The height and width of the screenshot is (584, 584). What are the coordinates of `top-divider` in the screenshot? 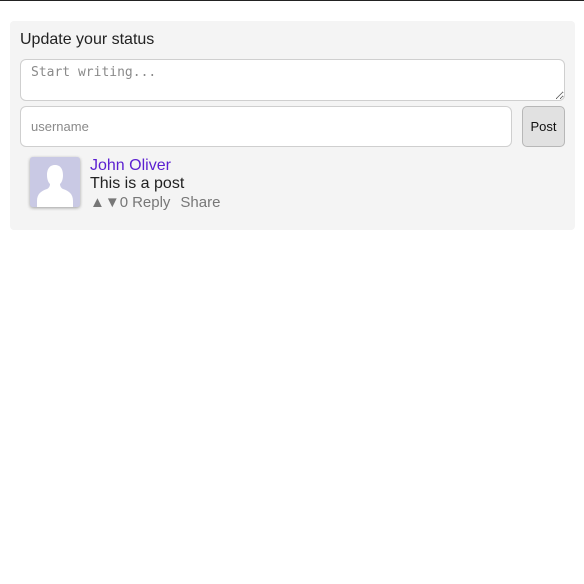 It's located at (292, 0).